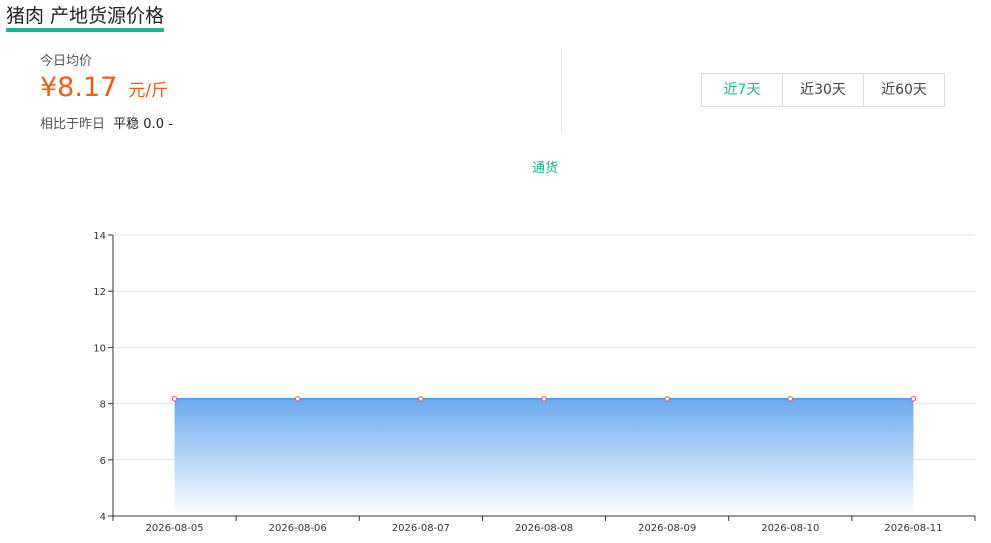 The height and width of the screenshot is (543, 991). What do you see at coordinates (298, 528) in the screenshot?
I see `x-tick-label: 2026-08-06` at bounding box center [298, 528].